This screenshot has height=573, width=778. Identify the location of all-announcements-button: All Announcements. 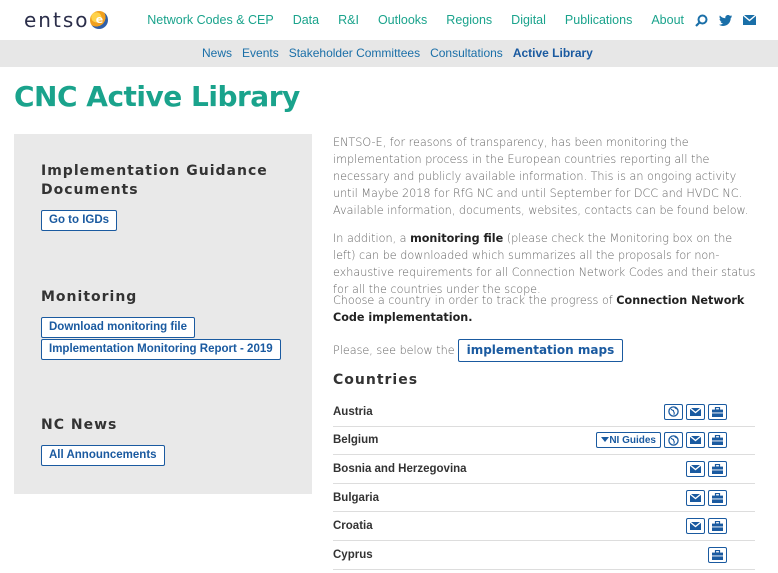
(103, 455).